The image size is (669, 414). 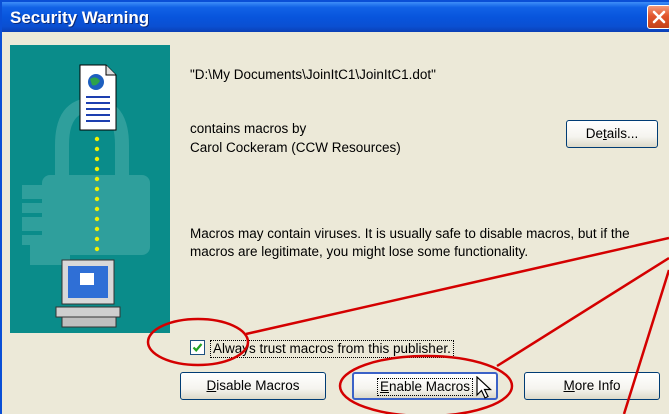 What do you see at coordinates (335, 17) in the screenshot?
I see `title-bar: Security Warning` at bounding box center [335, 17].